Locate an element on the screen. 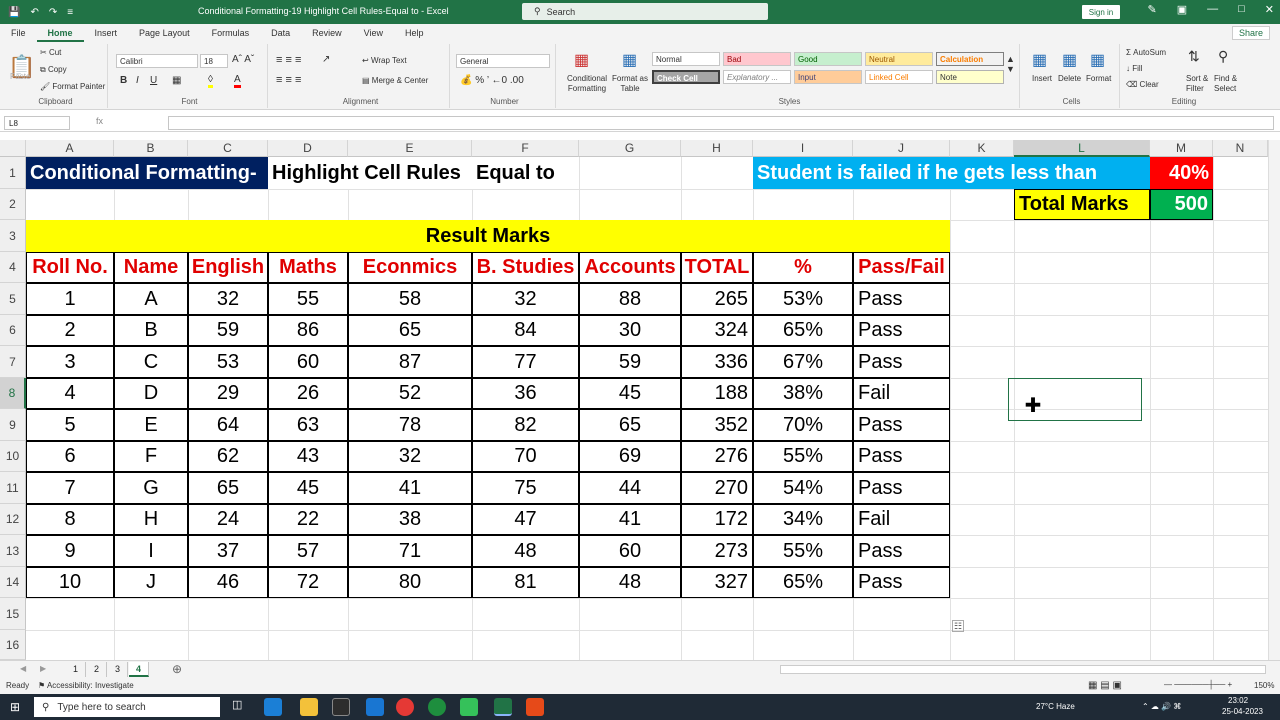 This screenshot has height=720, width=1280. sheet-tab-1: 1 is located at coordinates (76, 669).